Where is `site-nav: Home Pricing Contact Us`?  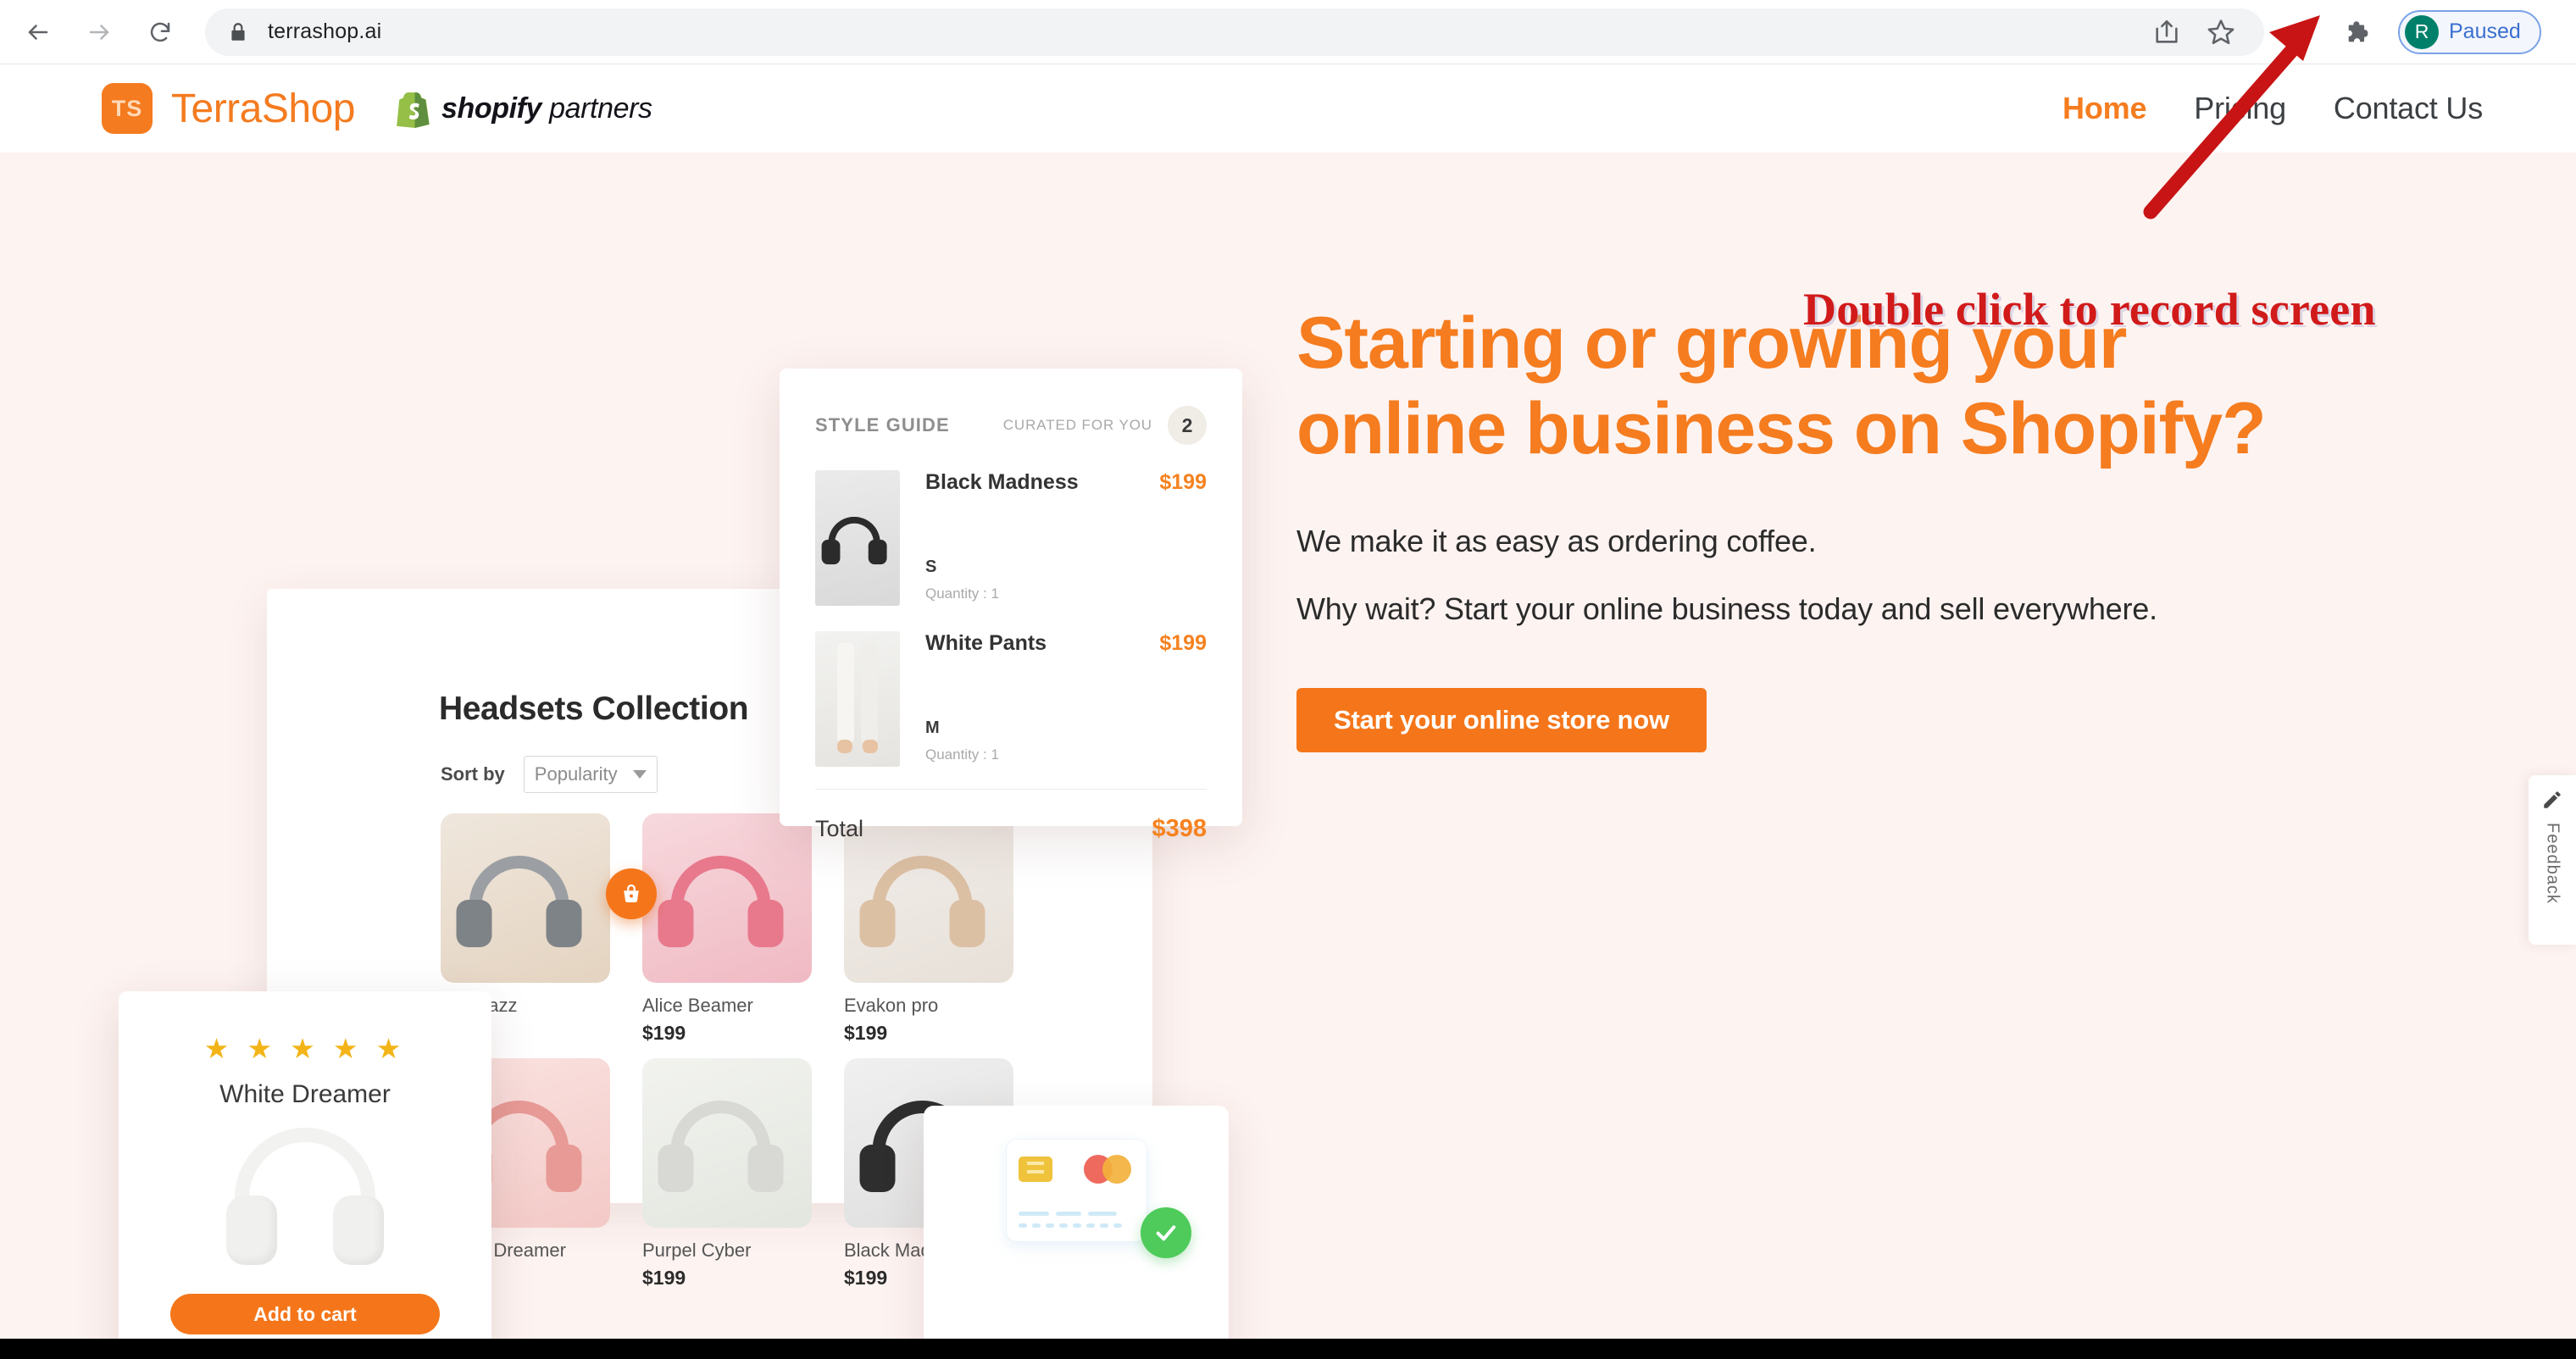
site-nav: Home Pricing Contact Us is located at coordinates (2272, 109).